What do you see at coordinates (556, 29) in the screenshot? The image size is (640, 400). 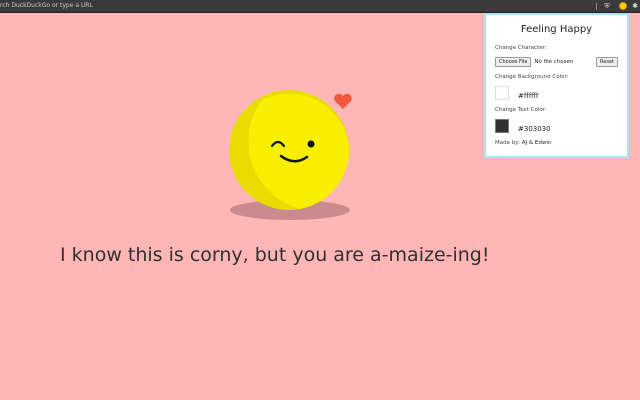 I see `popup-title: Feeling Happy` at bounding box center [556, 29].